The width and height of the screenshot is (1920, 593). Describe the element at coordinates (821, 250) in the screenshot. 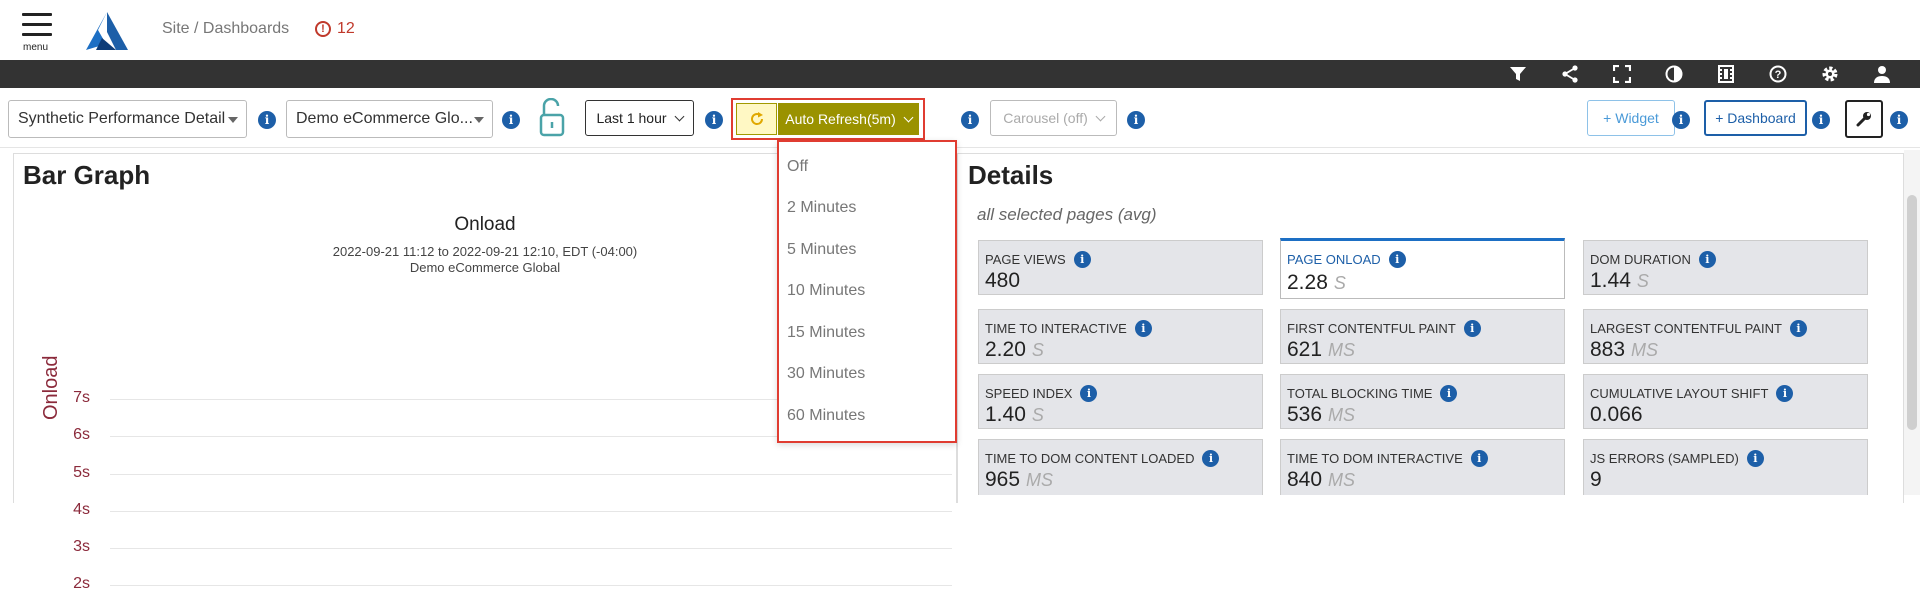

I see `refresh-option-5-minutes: 5 Minutes` at that location.